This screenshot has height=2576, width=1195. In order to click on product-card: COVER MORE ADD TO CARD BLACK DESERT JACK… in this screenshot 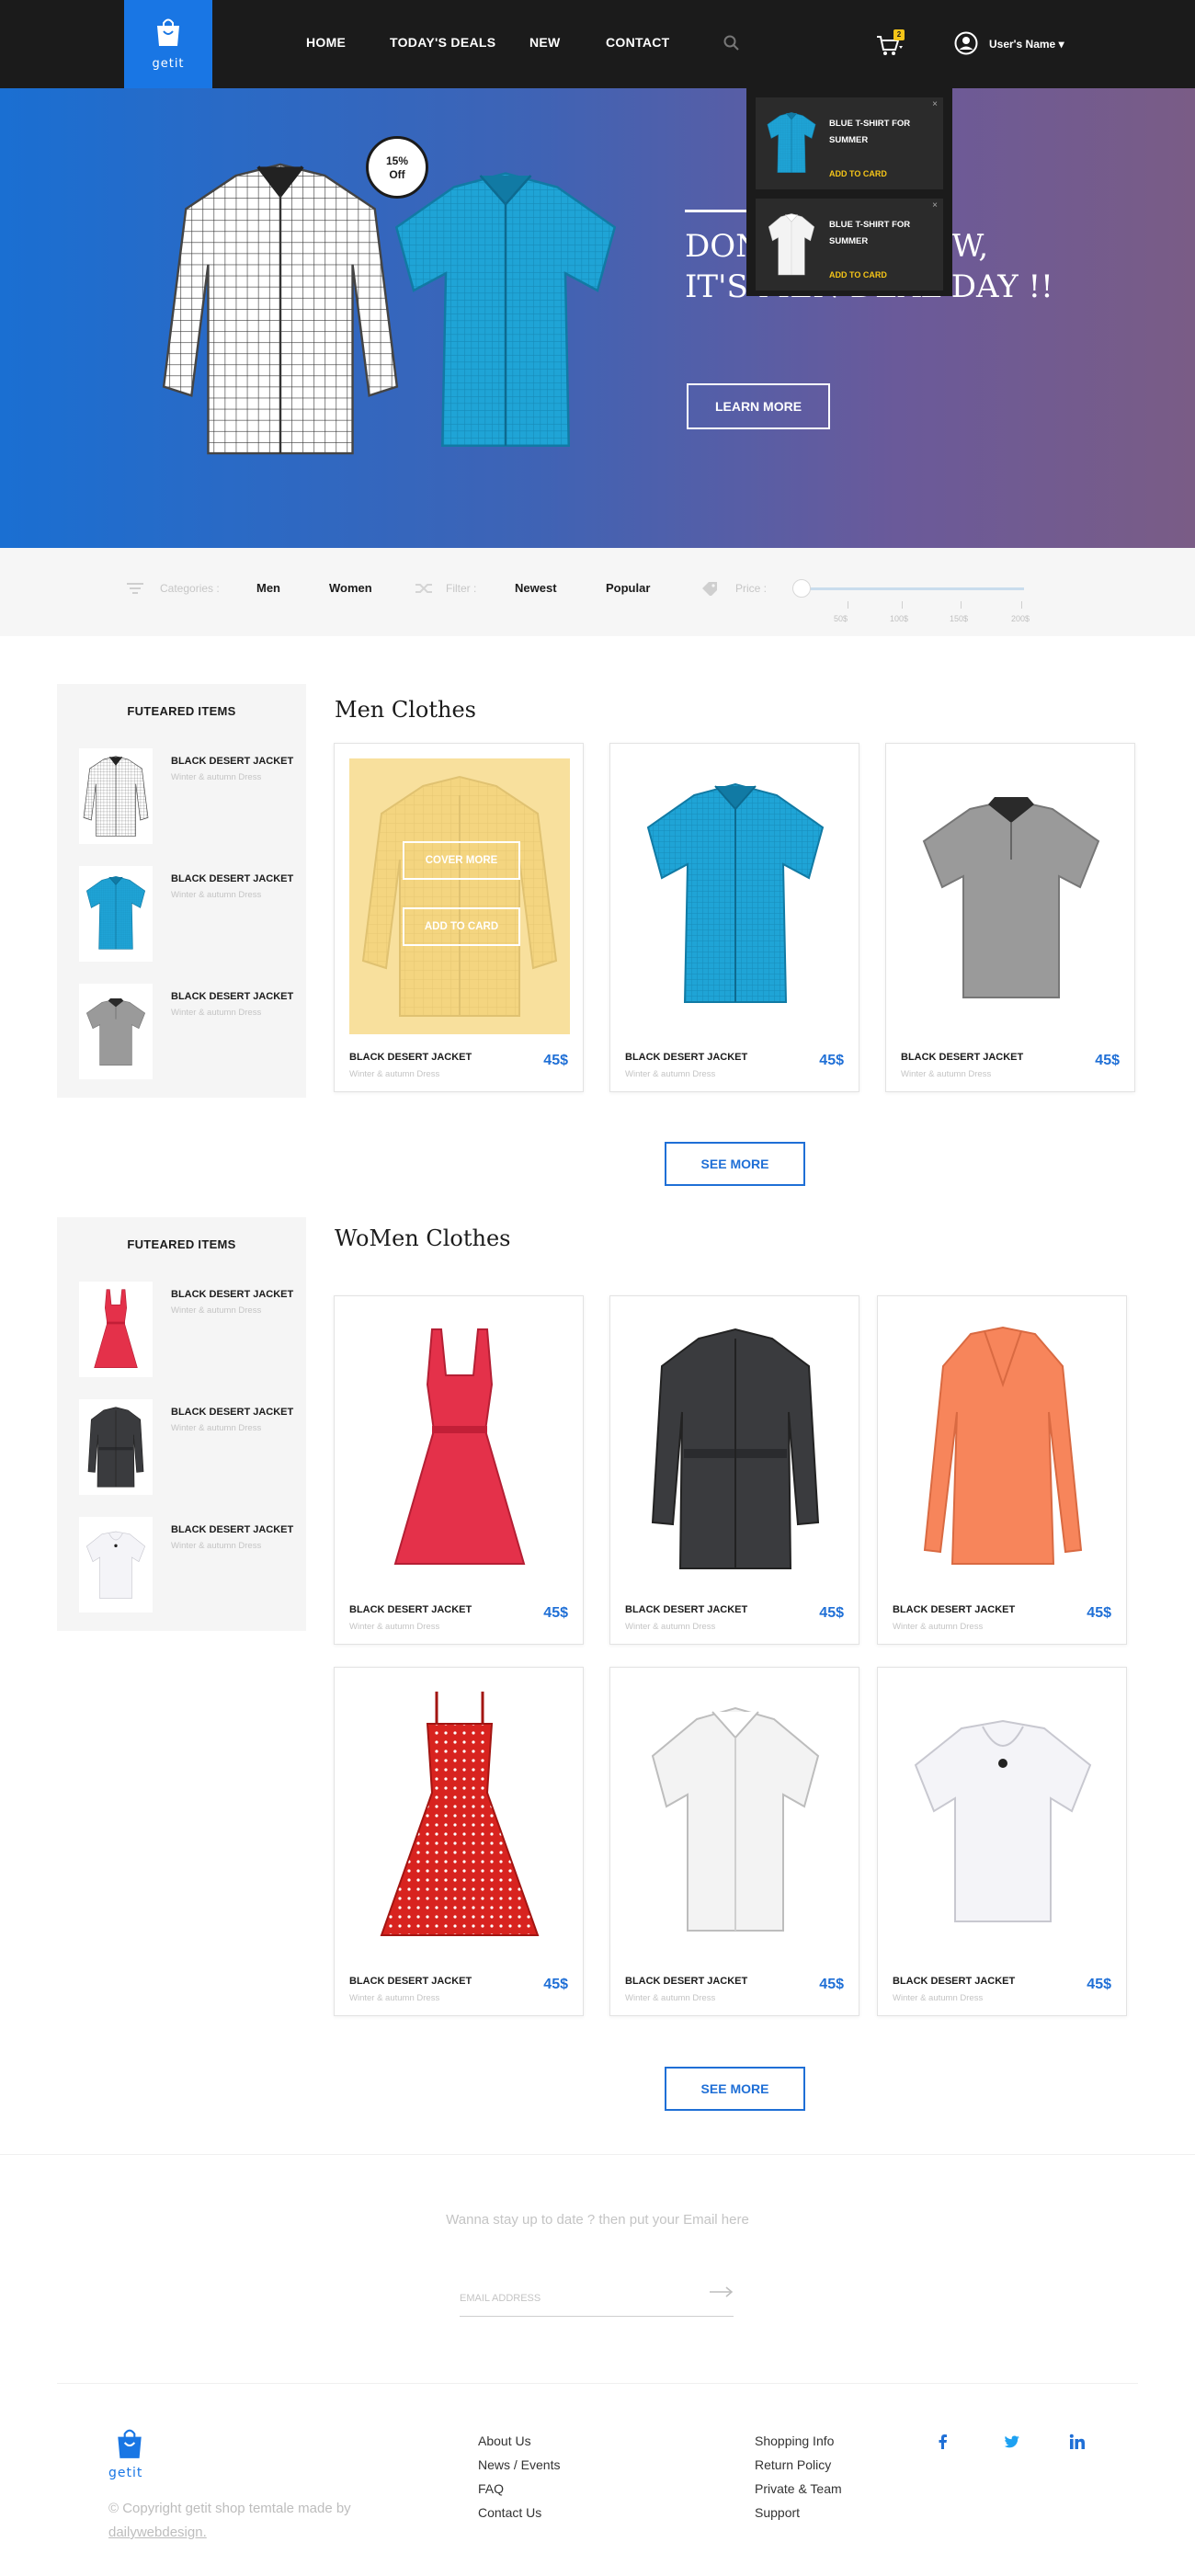, I will do `click(459, 917)`.